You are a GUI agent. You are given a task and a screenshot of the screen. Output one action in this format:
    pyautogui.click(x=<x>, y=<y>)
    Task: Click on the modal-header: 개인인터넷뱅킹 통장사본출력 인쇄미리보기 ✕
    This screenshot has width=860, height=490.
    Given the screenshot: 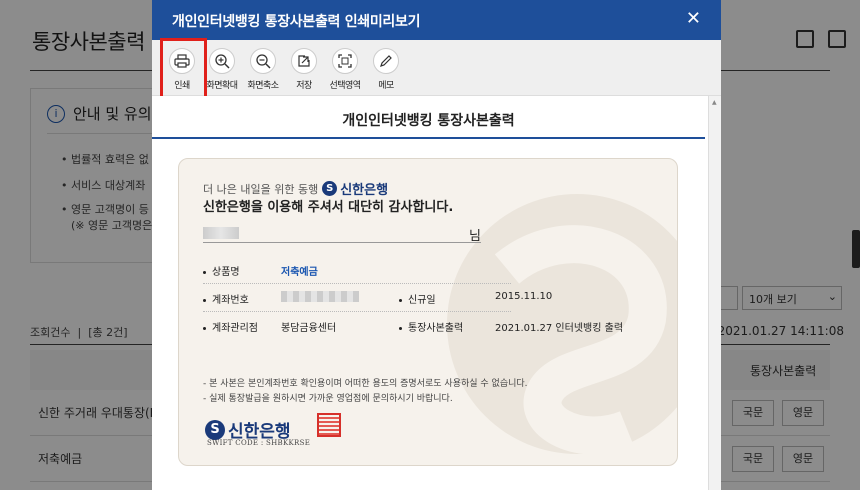 What is the action you would take?
    pyautogui.click(x=436, y=20)
    